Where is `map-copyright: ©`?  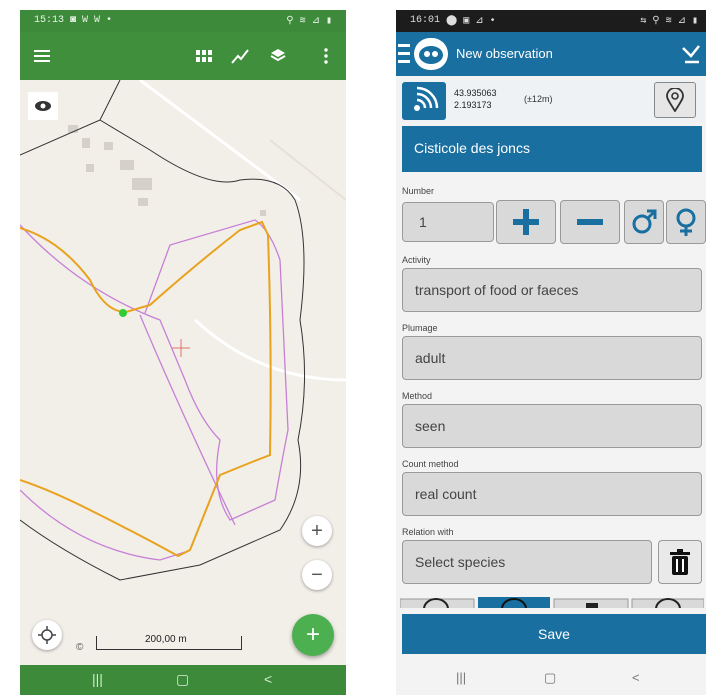
map-copyright: © is located at coordinates (79, 647).